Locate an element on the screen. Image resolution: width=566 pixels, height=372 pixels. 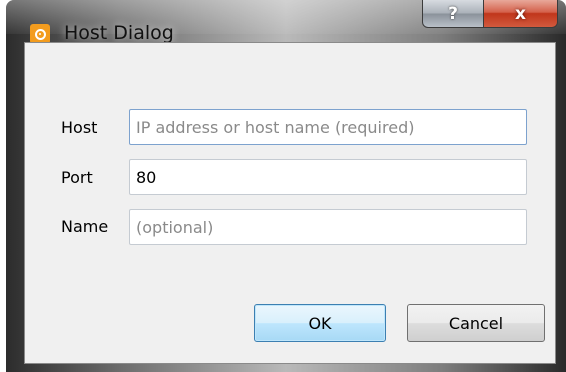
caption-buttons: ? x is located at coordinates (490, 15).